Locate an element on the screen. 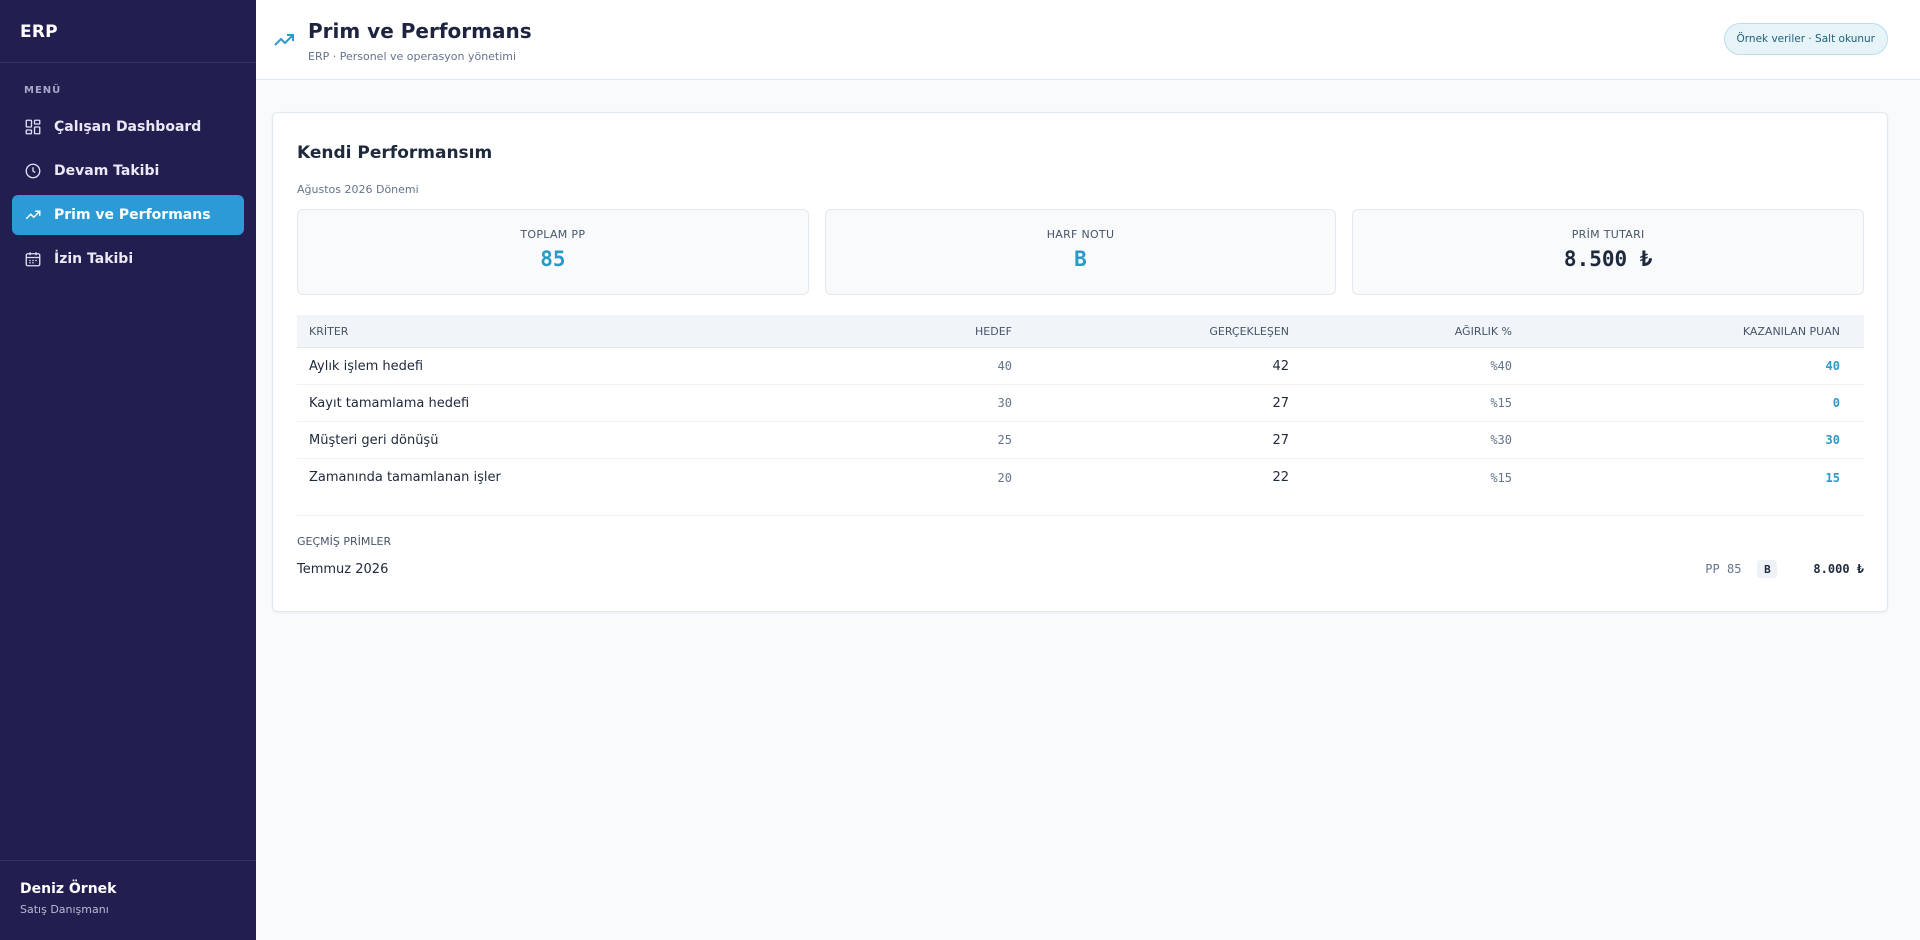 The width and height of the screenshot is (1920, 940). page-title: Prim ve Performans is located at coordinates (420, 31).